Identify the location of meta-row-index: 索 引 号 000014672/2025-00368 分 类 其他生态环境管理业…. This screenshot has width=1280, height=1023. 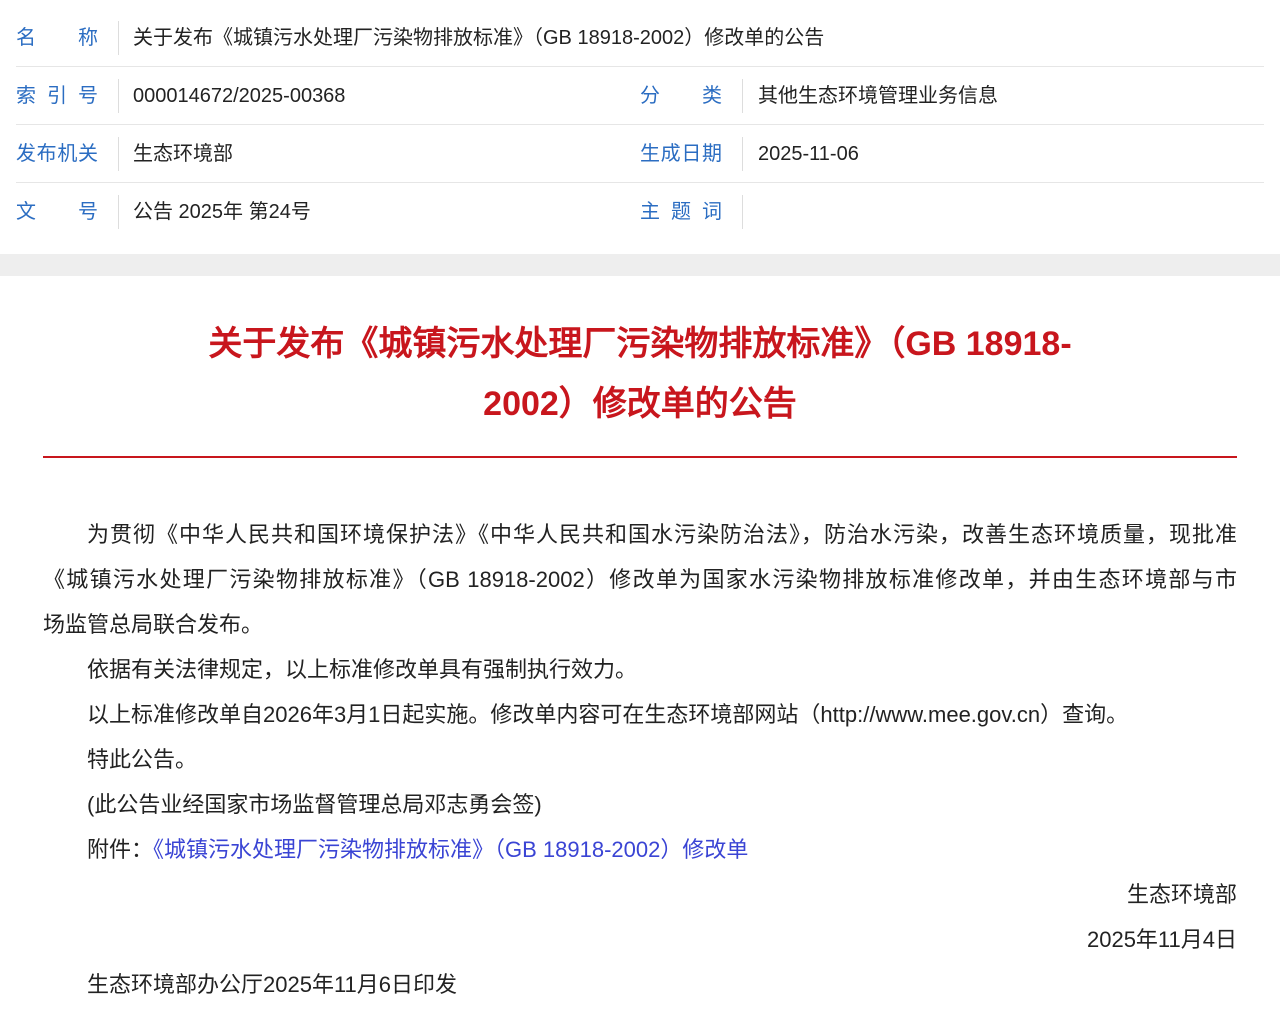
(640, 96).